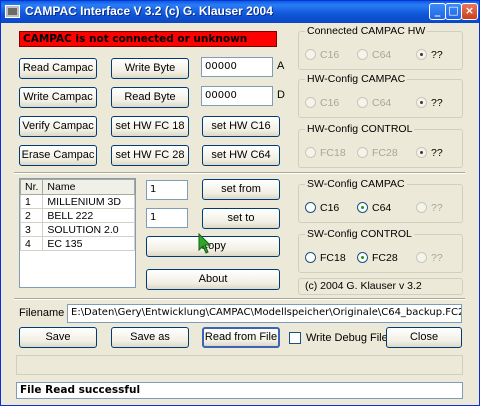 The height and width of the screenshot is (406, 480). I want to click on item-name: BELL 222, so click(88, 215).